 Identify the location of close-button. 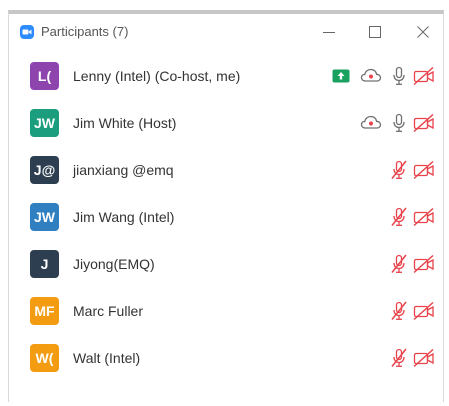
(423, 32).